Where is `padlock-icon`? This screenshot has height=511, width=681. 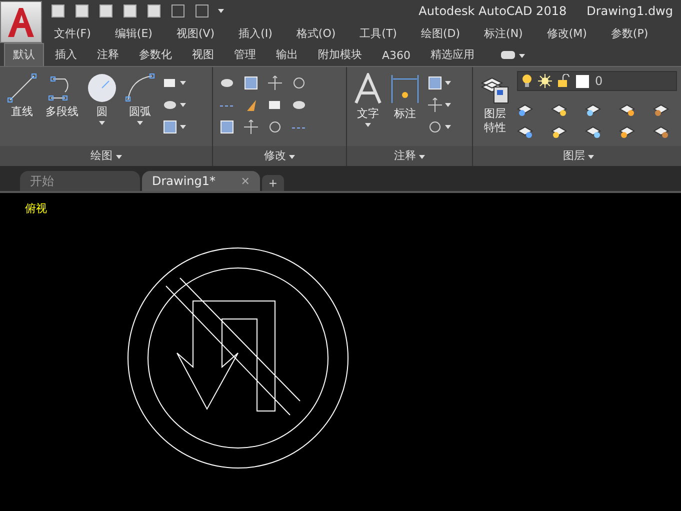 padlock-icon is located at coordinates (564, 81).